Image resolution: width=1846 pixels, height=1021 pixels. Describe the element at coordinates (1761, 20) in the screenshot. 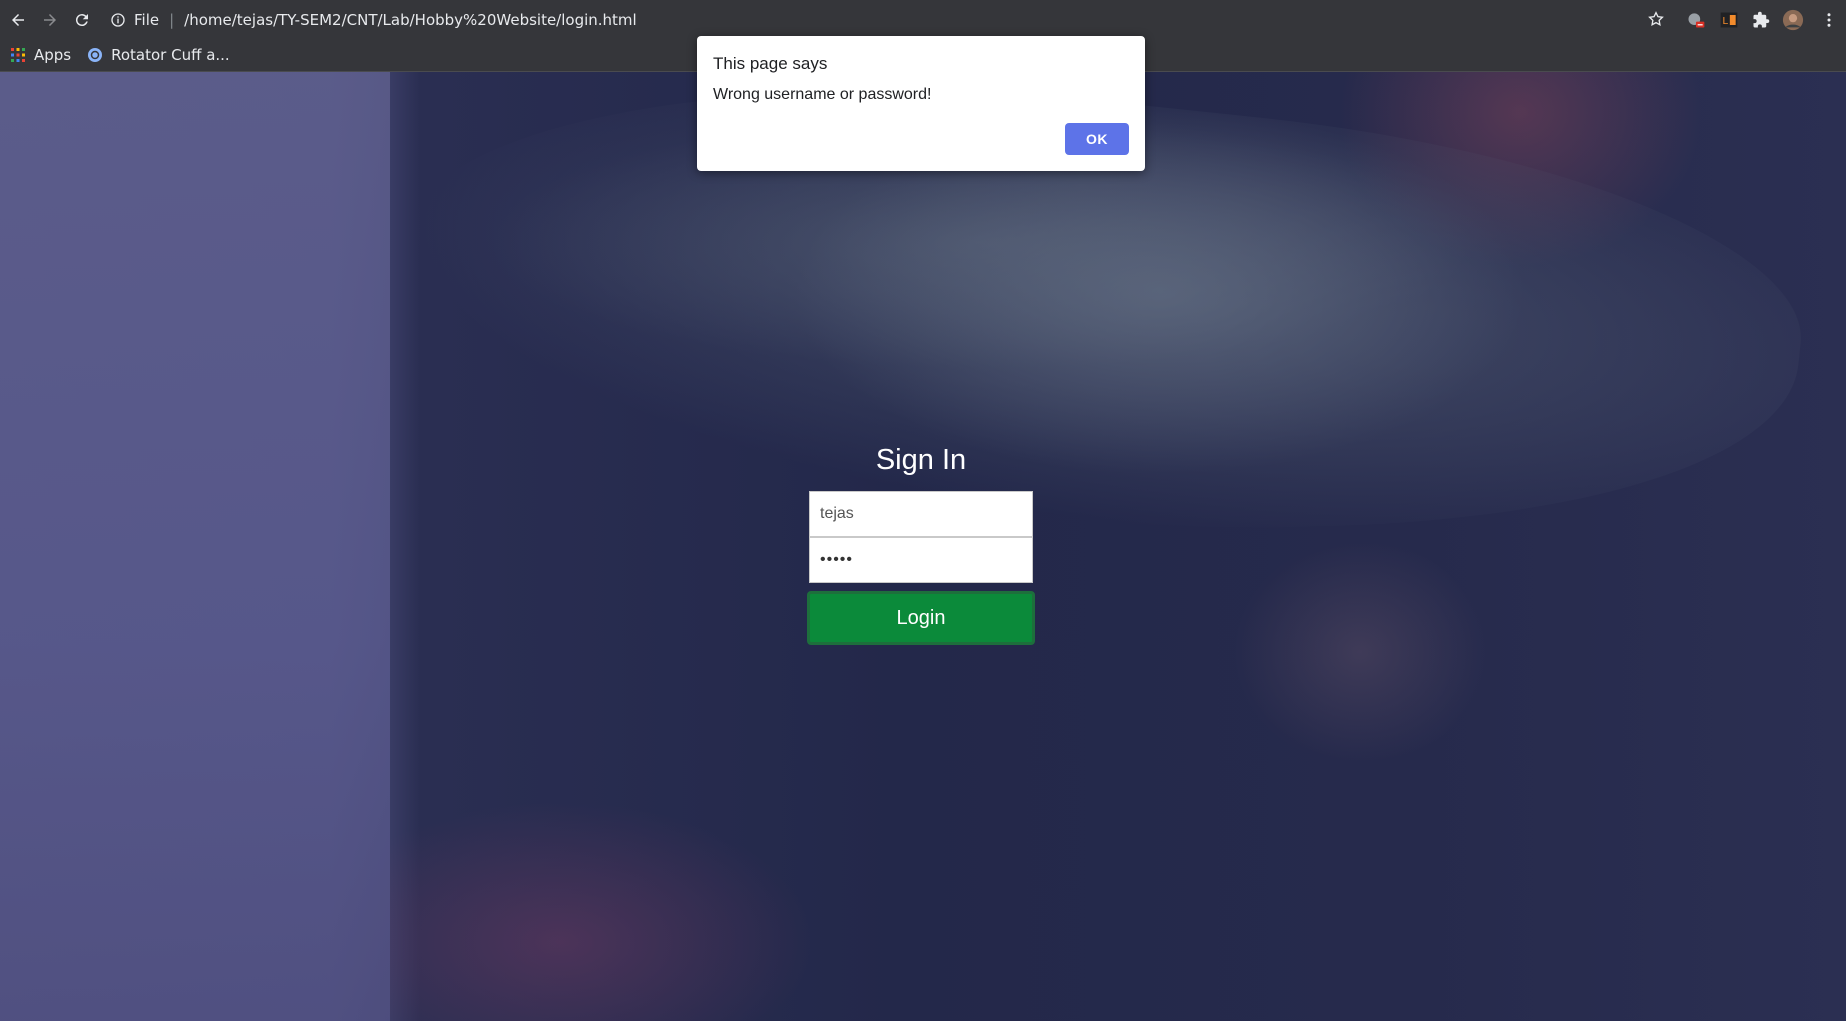

I see `puzzle-icon` at that location.